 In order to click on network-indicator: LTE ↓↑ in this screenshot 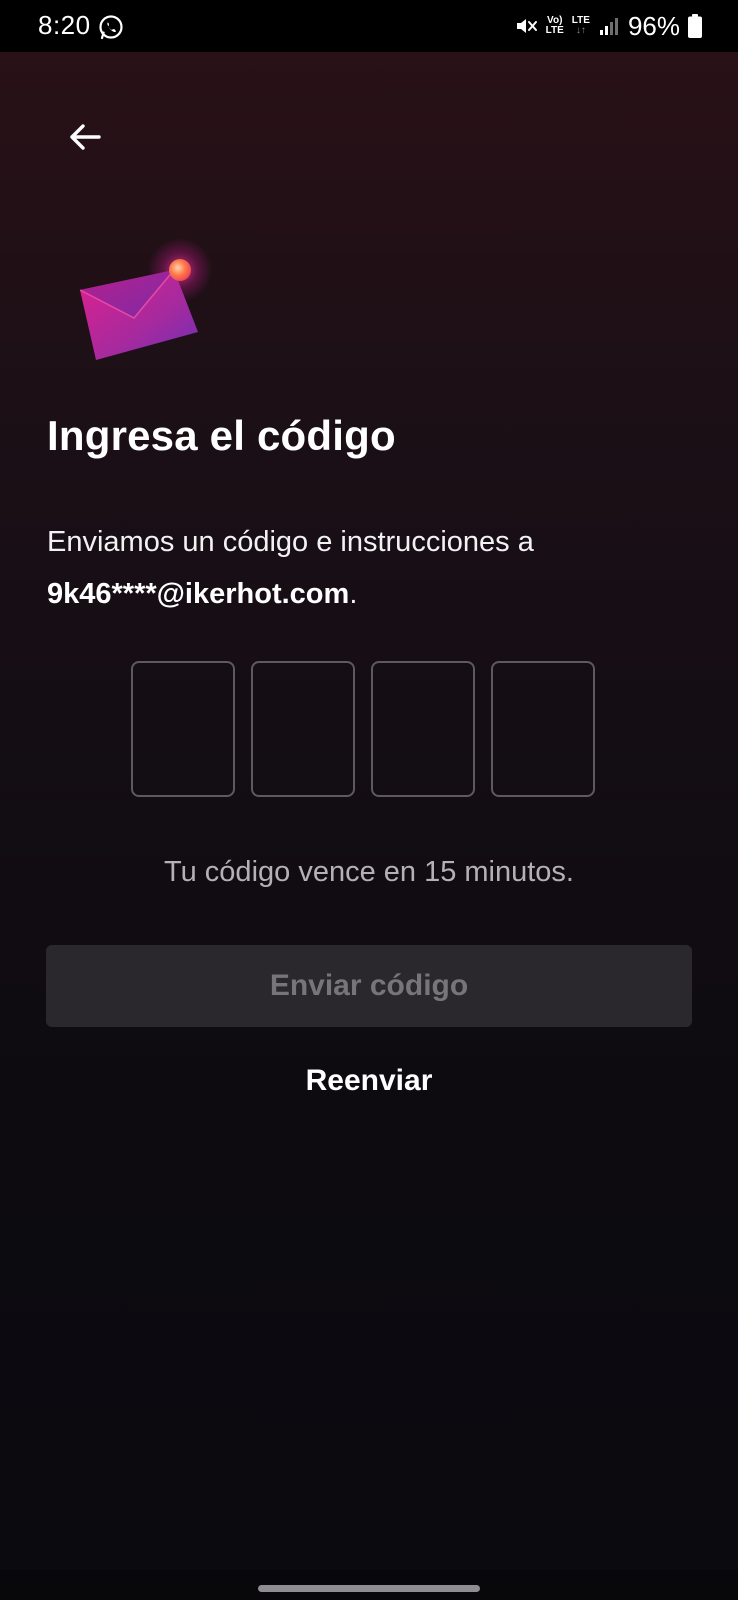, I will do `click(580, 25)`.